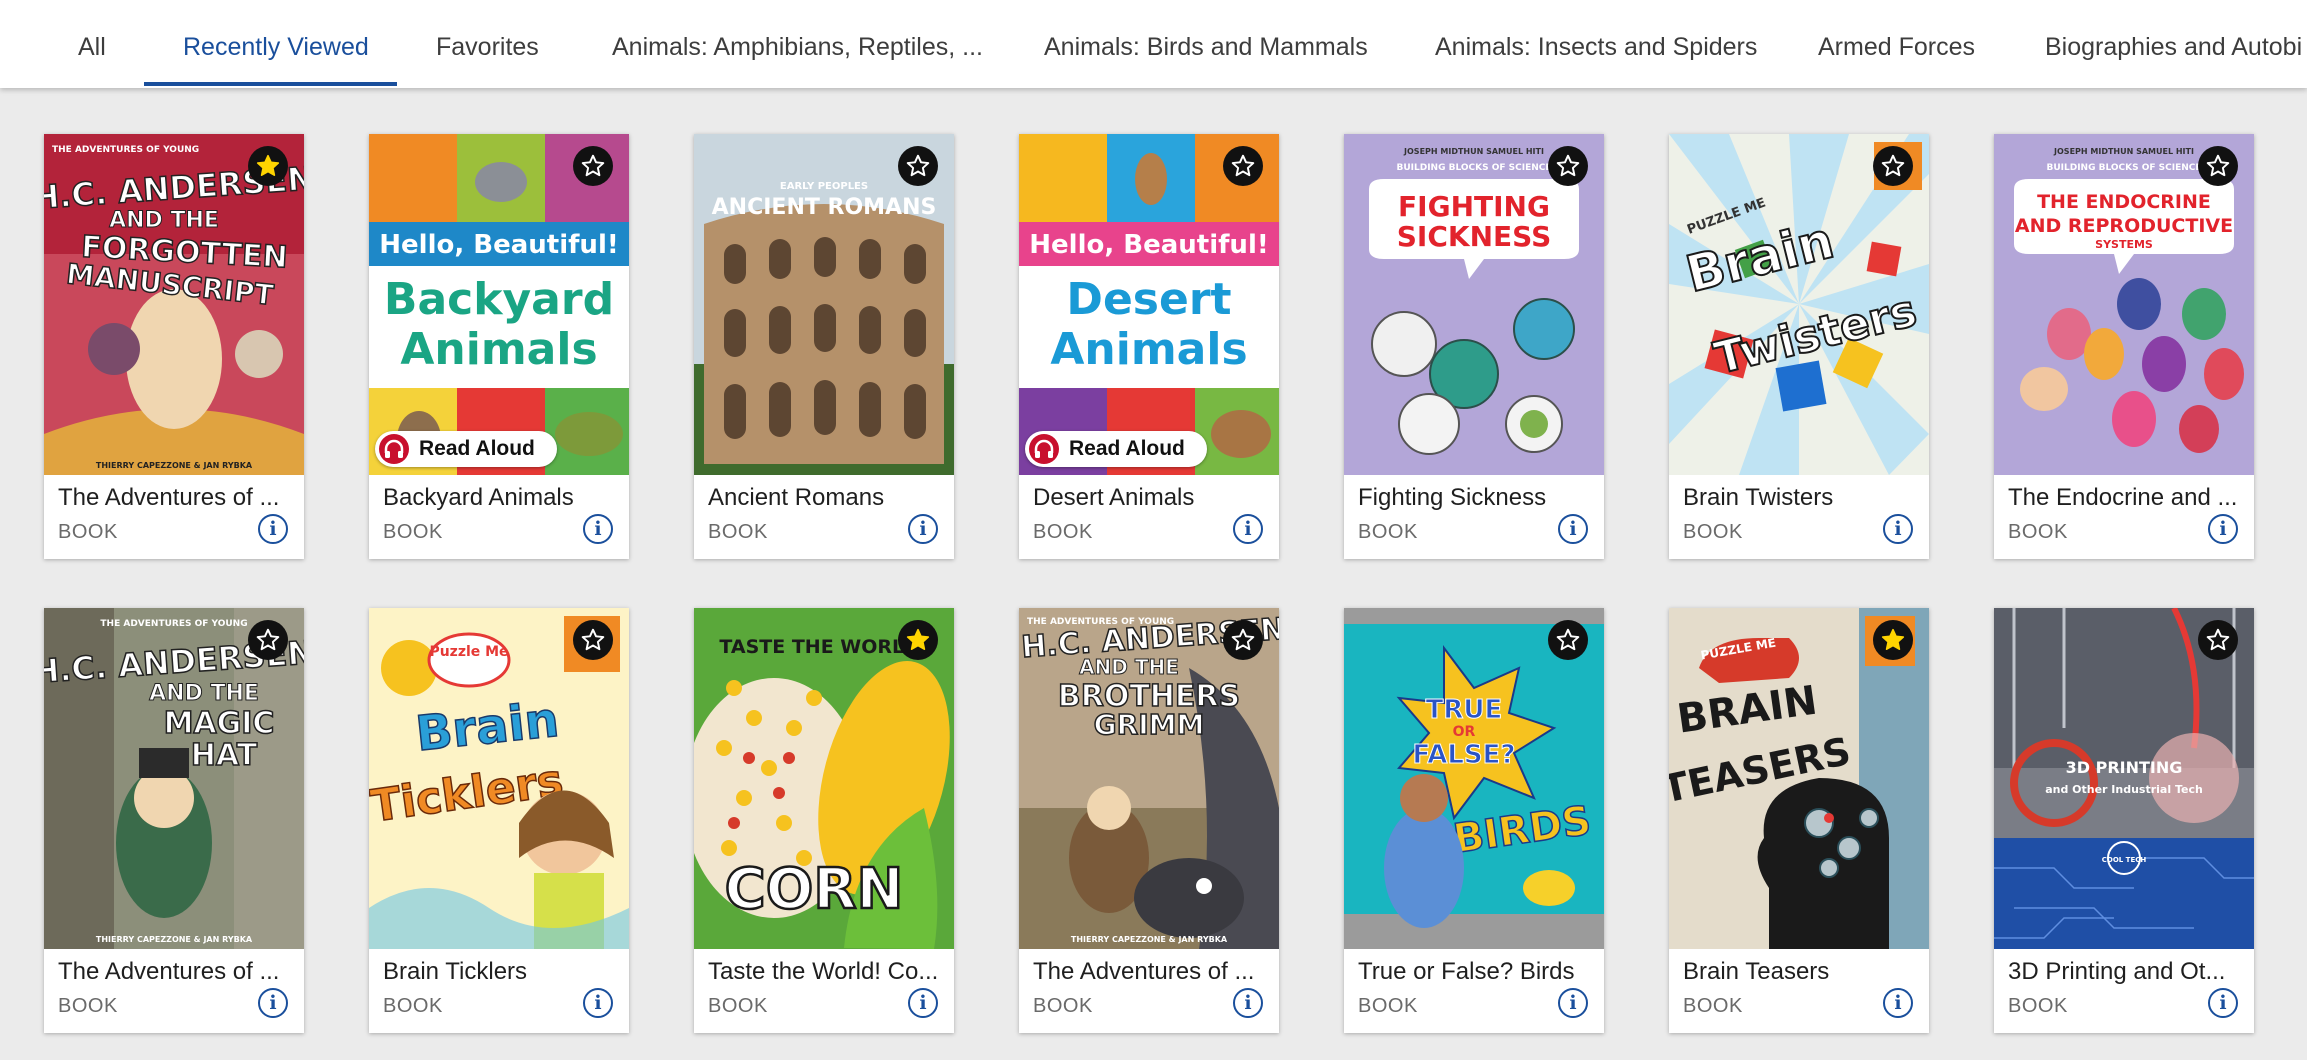 Image resolution: width=2307 pixels, height=1060 pixels. Describe the element at coordinates (1596, 44) in the screenshot. I see `tab-animals-insects-spiders: Animals: Insects and Spiders` at that location.